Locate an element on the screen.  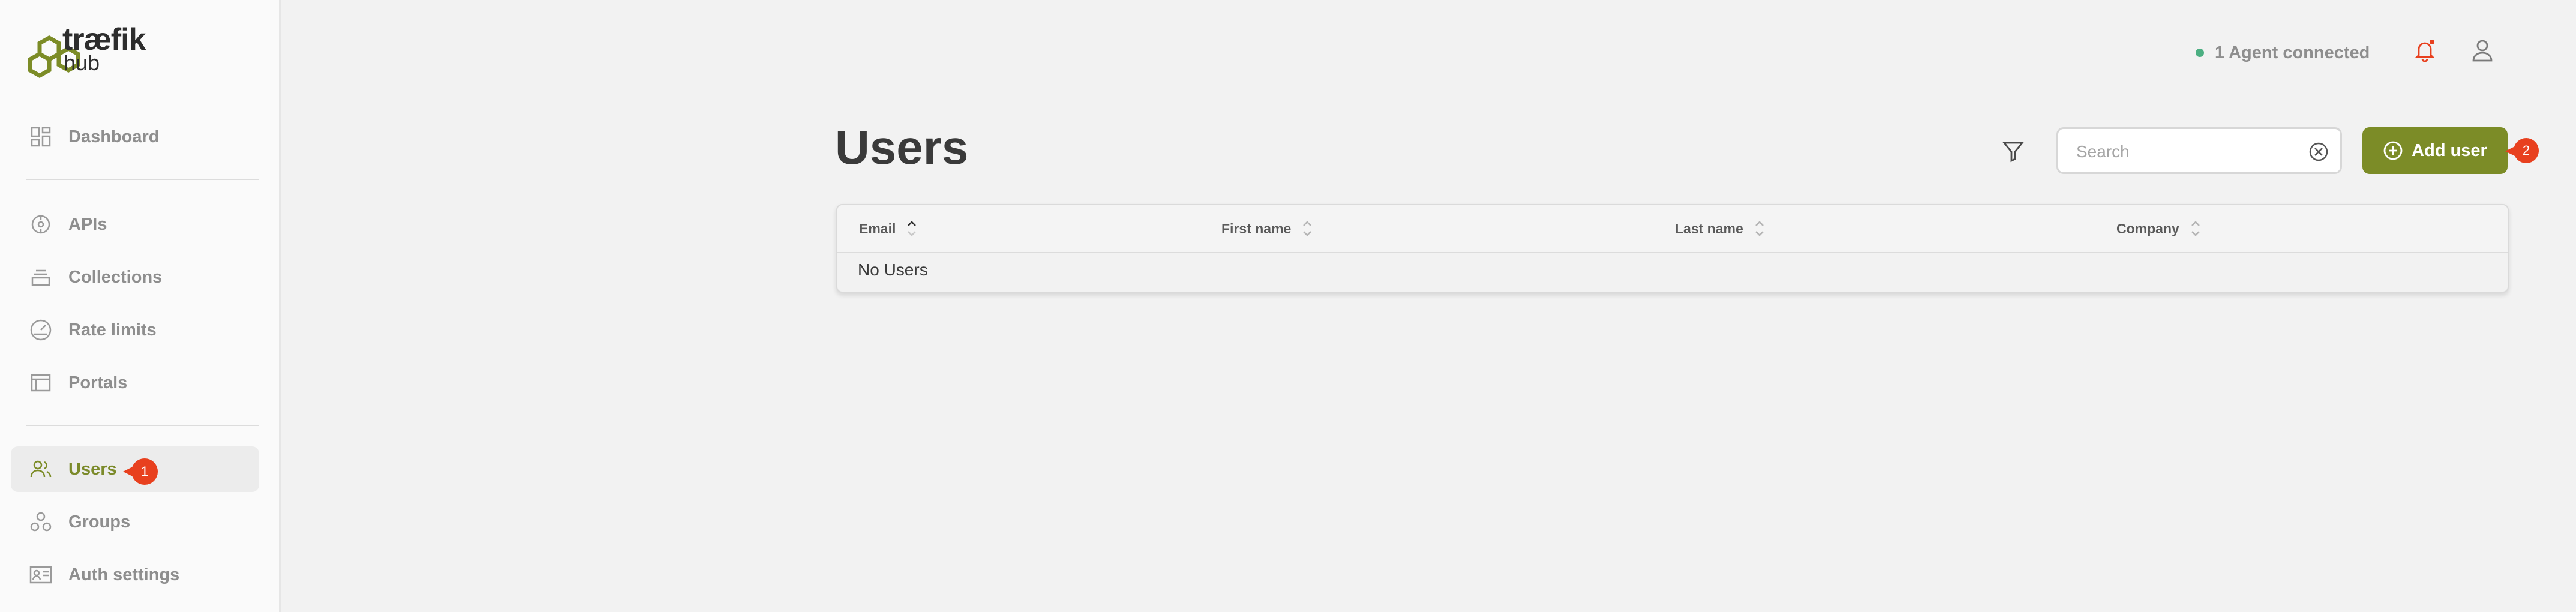
search-box is located at coordinates (2199, 150).